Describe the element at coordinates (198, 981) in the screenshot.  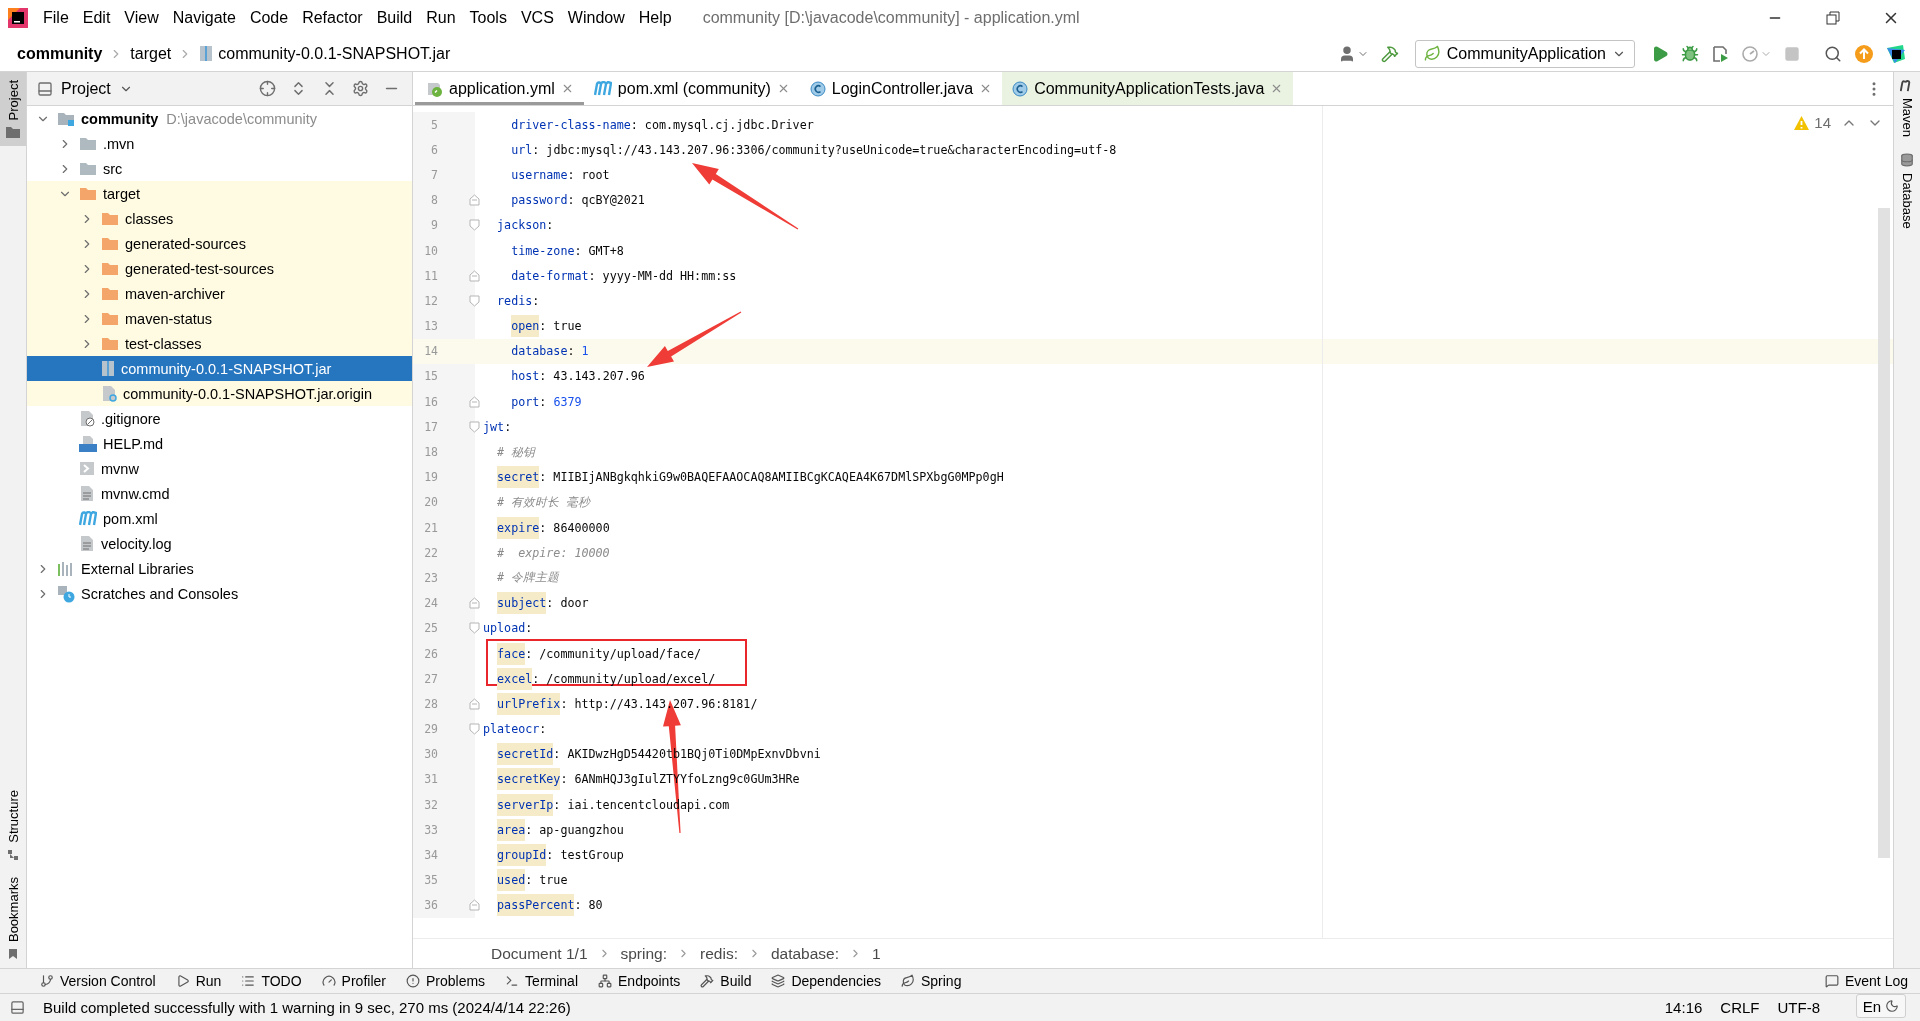
I see `tool-window-button: Run` at that location.